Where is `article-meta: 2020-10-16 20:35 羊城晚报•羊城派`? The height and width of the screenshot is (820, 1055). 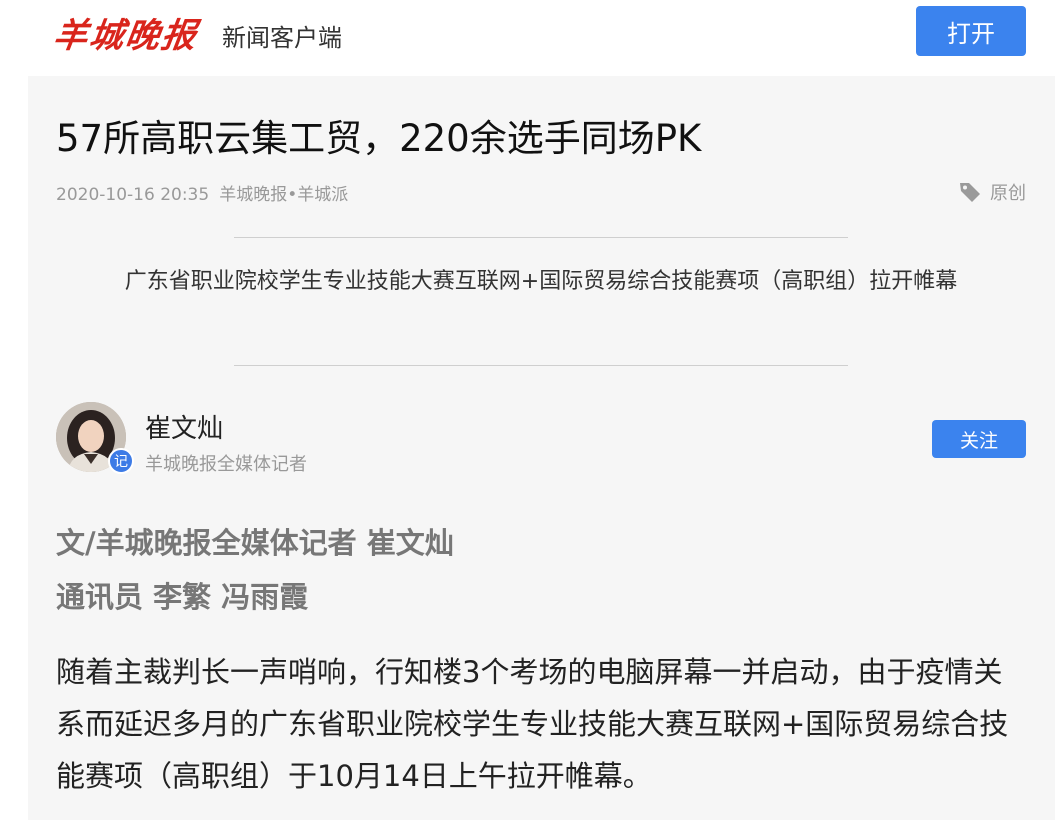 article-meta: 2020-10-16 20:35 羊城晚报•羊城派 is located at coordinates (202, 192).